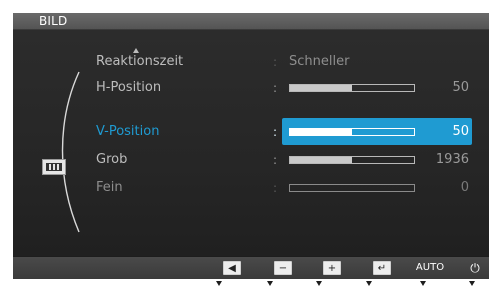  What do you see at coordinates (140, 61) in the screenshot?
I see `menu-item-label: Reaktionszeit` at bounding box center [140, 61].